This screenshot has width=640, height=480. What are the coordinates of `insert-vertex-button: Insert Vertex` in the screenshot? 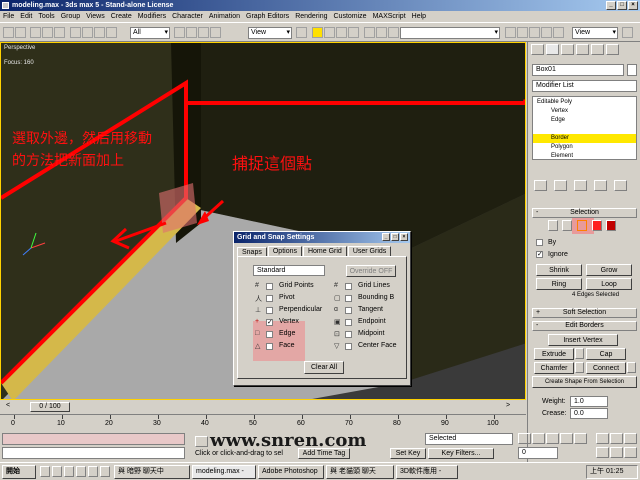 It's located at (583, 340).